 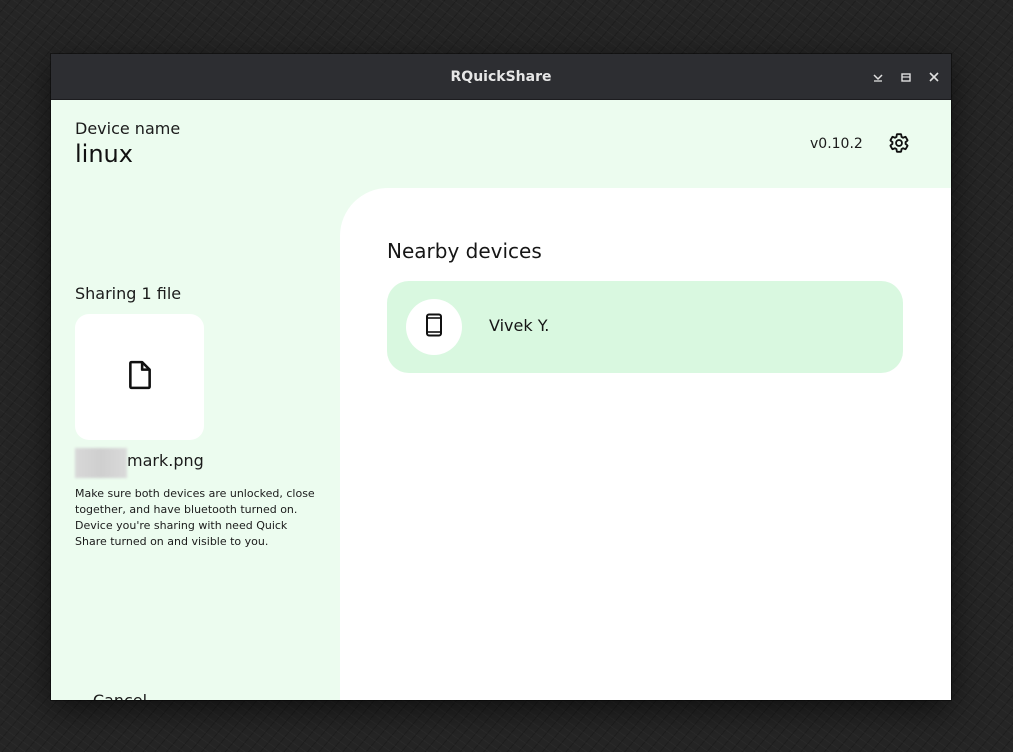 I want to click on device-name-label: Device name, so click(x=128, y=128).